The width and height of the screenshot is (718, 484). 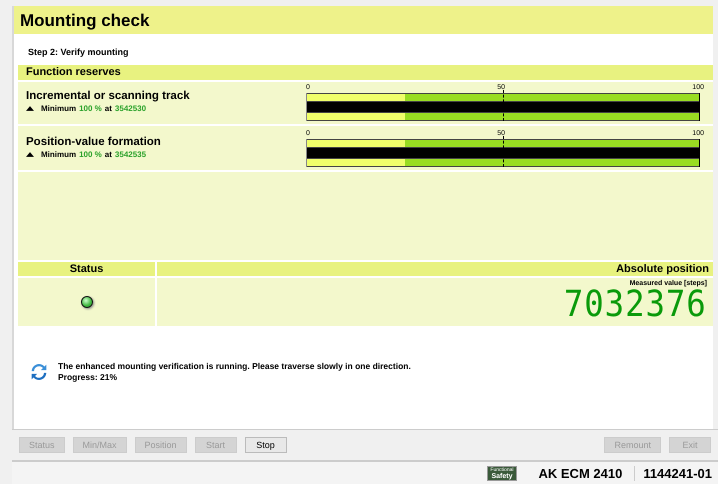 I want to click on status-header: Status, so click(x=86, y=269).